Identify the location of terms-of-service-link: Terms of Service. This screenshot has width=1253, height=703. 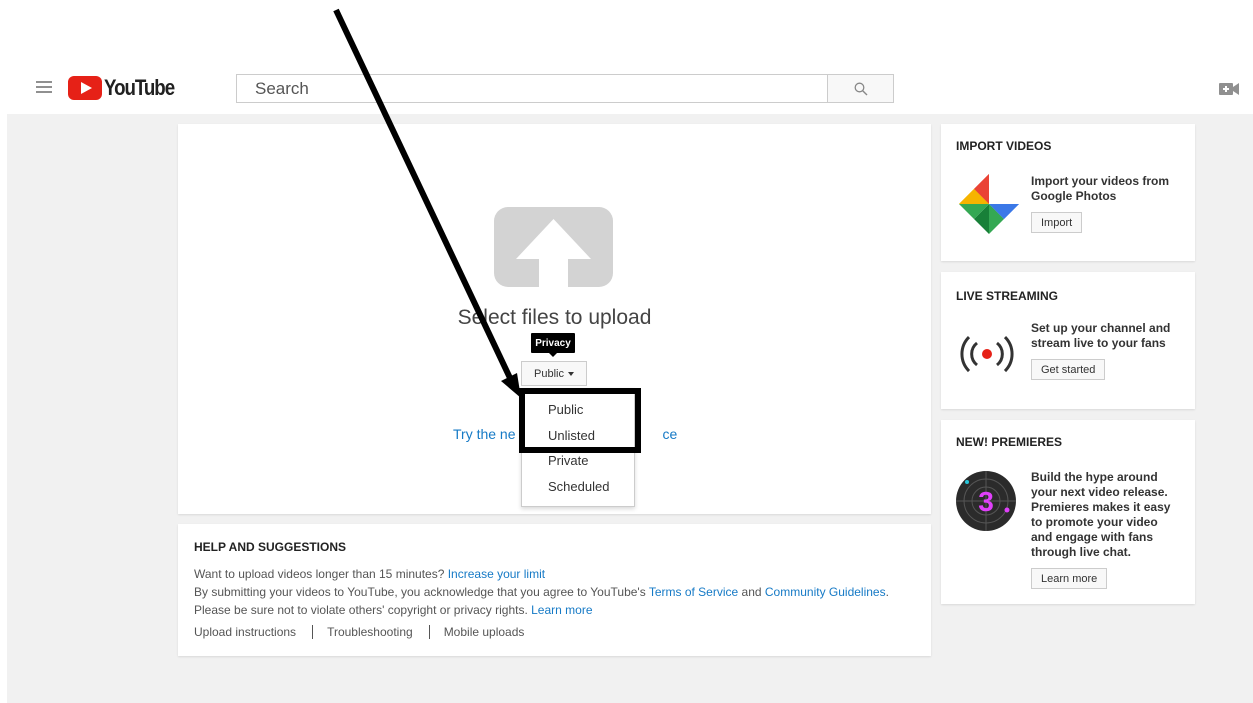
(693, 592).